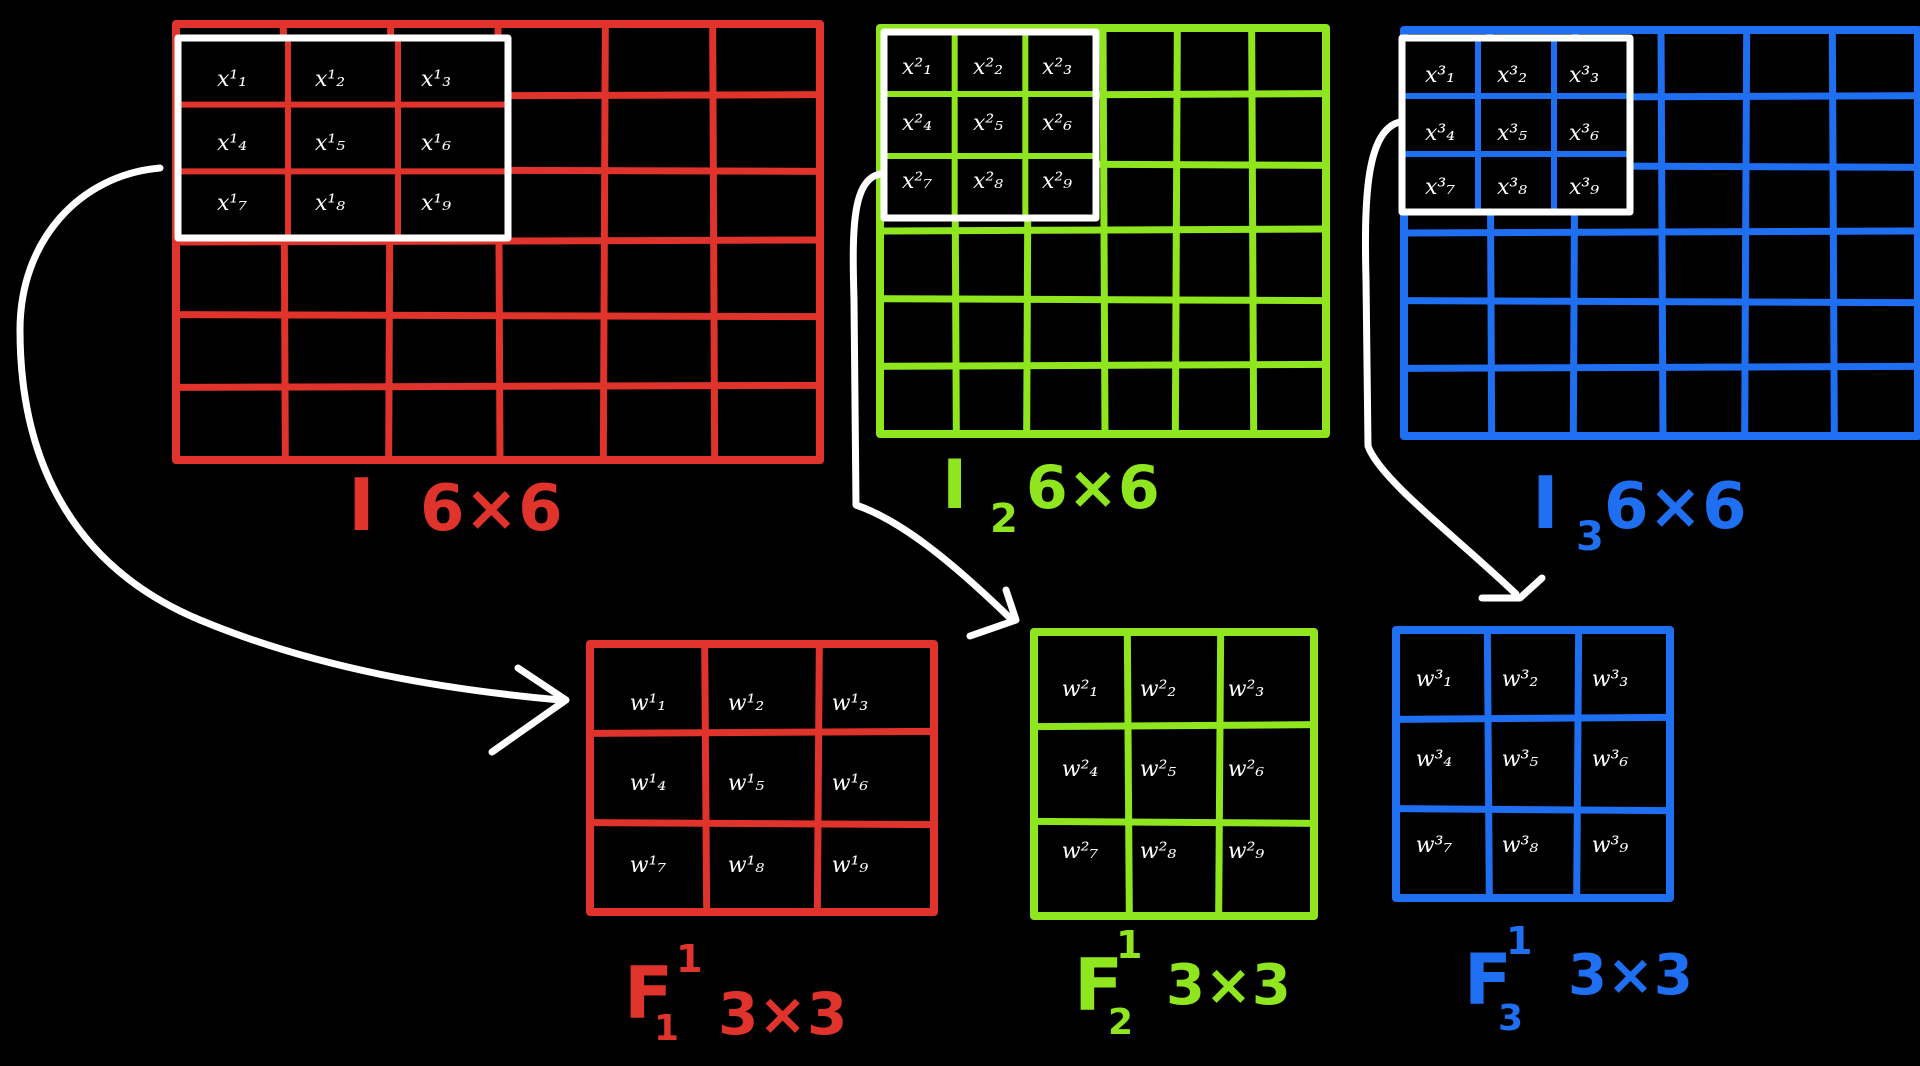 Image resolution: width=1920 pixels, height=1066 pixels. I want to click on filter-cell: w¹₁, so click(648, 703).